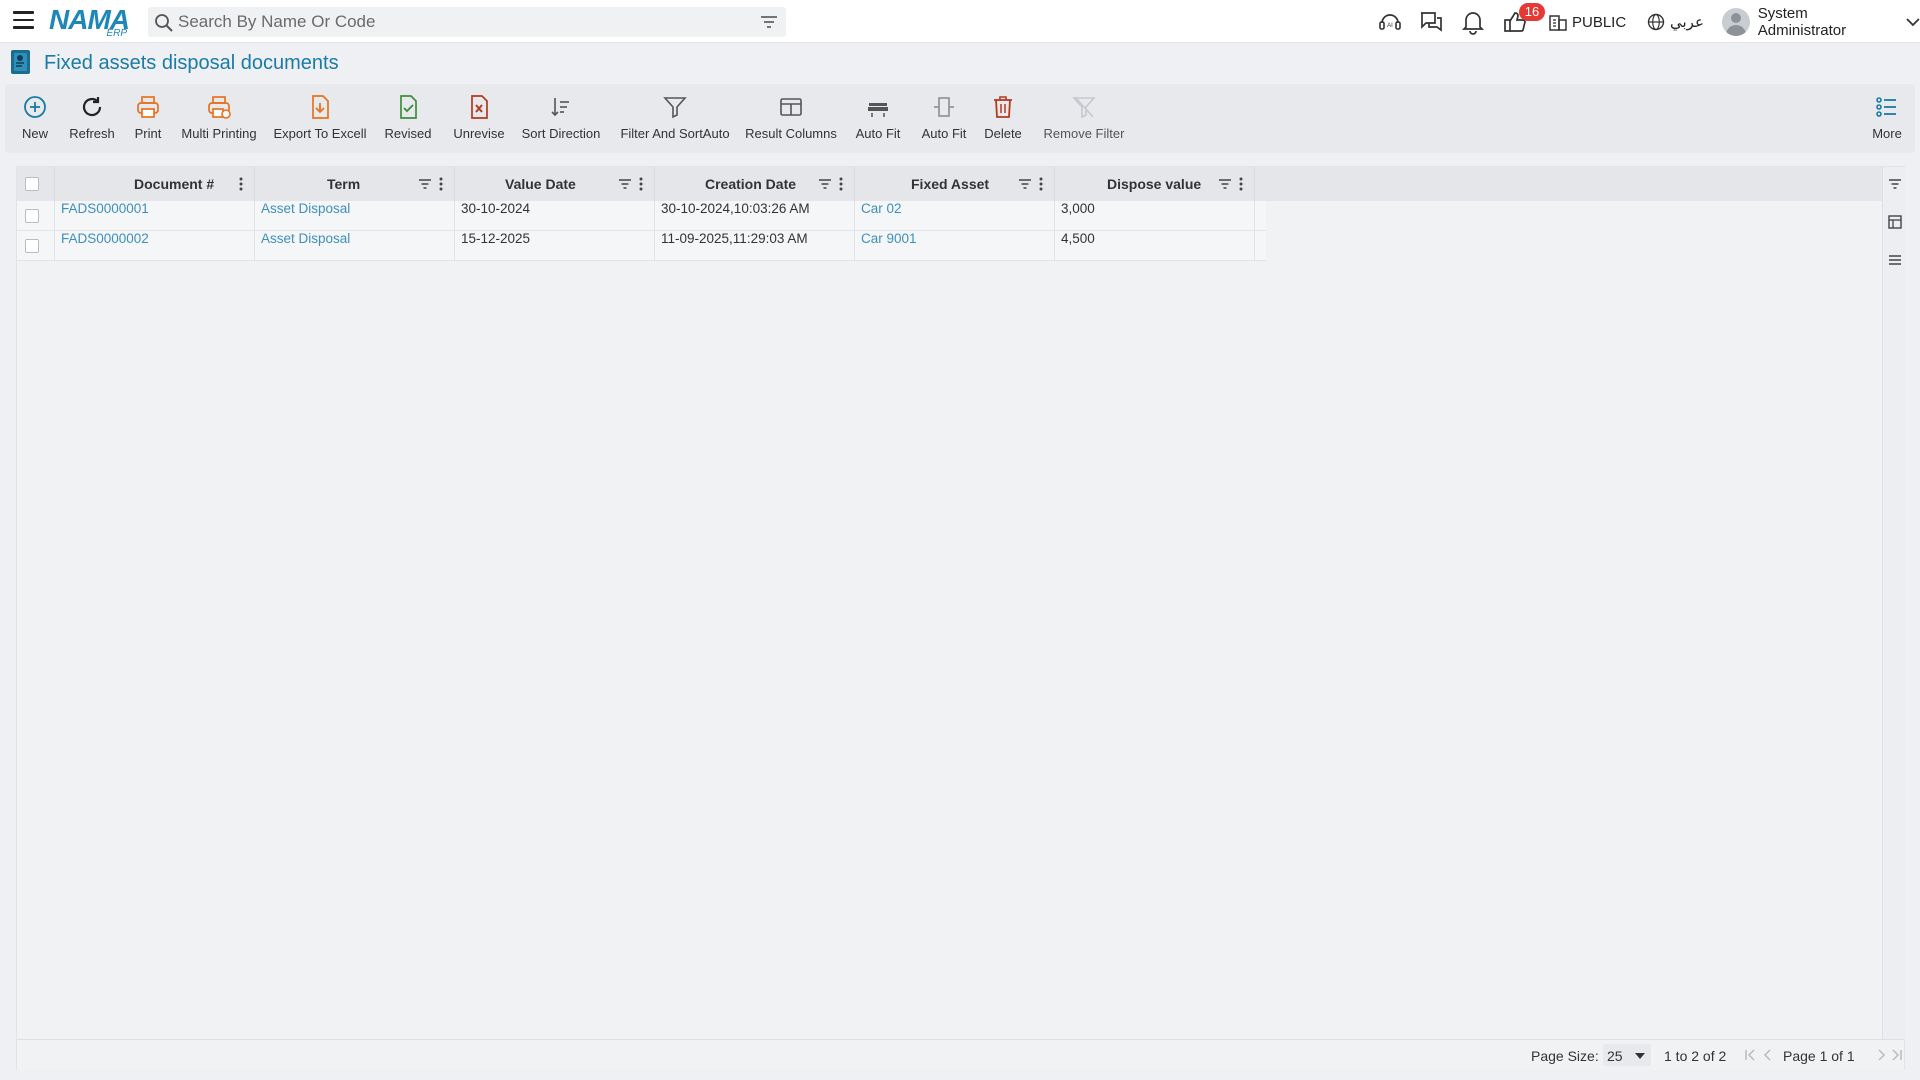 This screenshot has width=1920, height=1080. Describe the element at coordinates (791, 107) in the screenshot. I see `columns-icon` at that location.